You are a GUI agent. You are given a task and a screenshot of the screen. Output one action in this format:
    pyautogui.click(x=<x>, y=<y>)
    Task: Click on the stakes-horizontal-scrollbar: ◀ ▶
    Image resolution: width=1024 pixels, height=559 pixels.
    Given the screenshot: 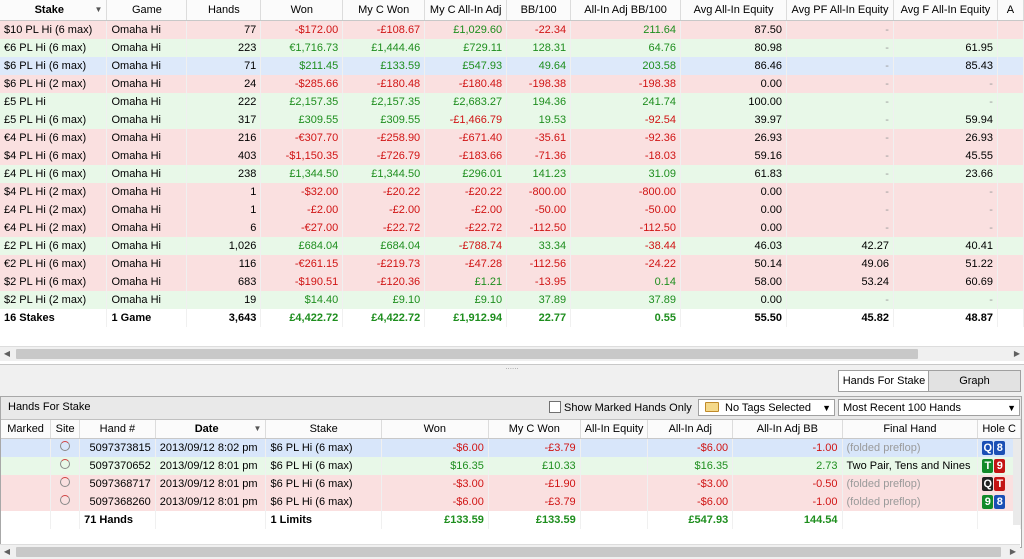 What is the action you would take?
    pyautogui.click(x=512, y=353)
    